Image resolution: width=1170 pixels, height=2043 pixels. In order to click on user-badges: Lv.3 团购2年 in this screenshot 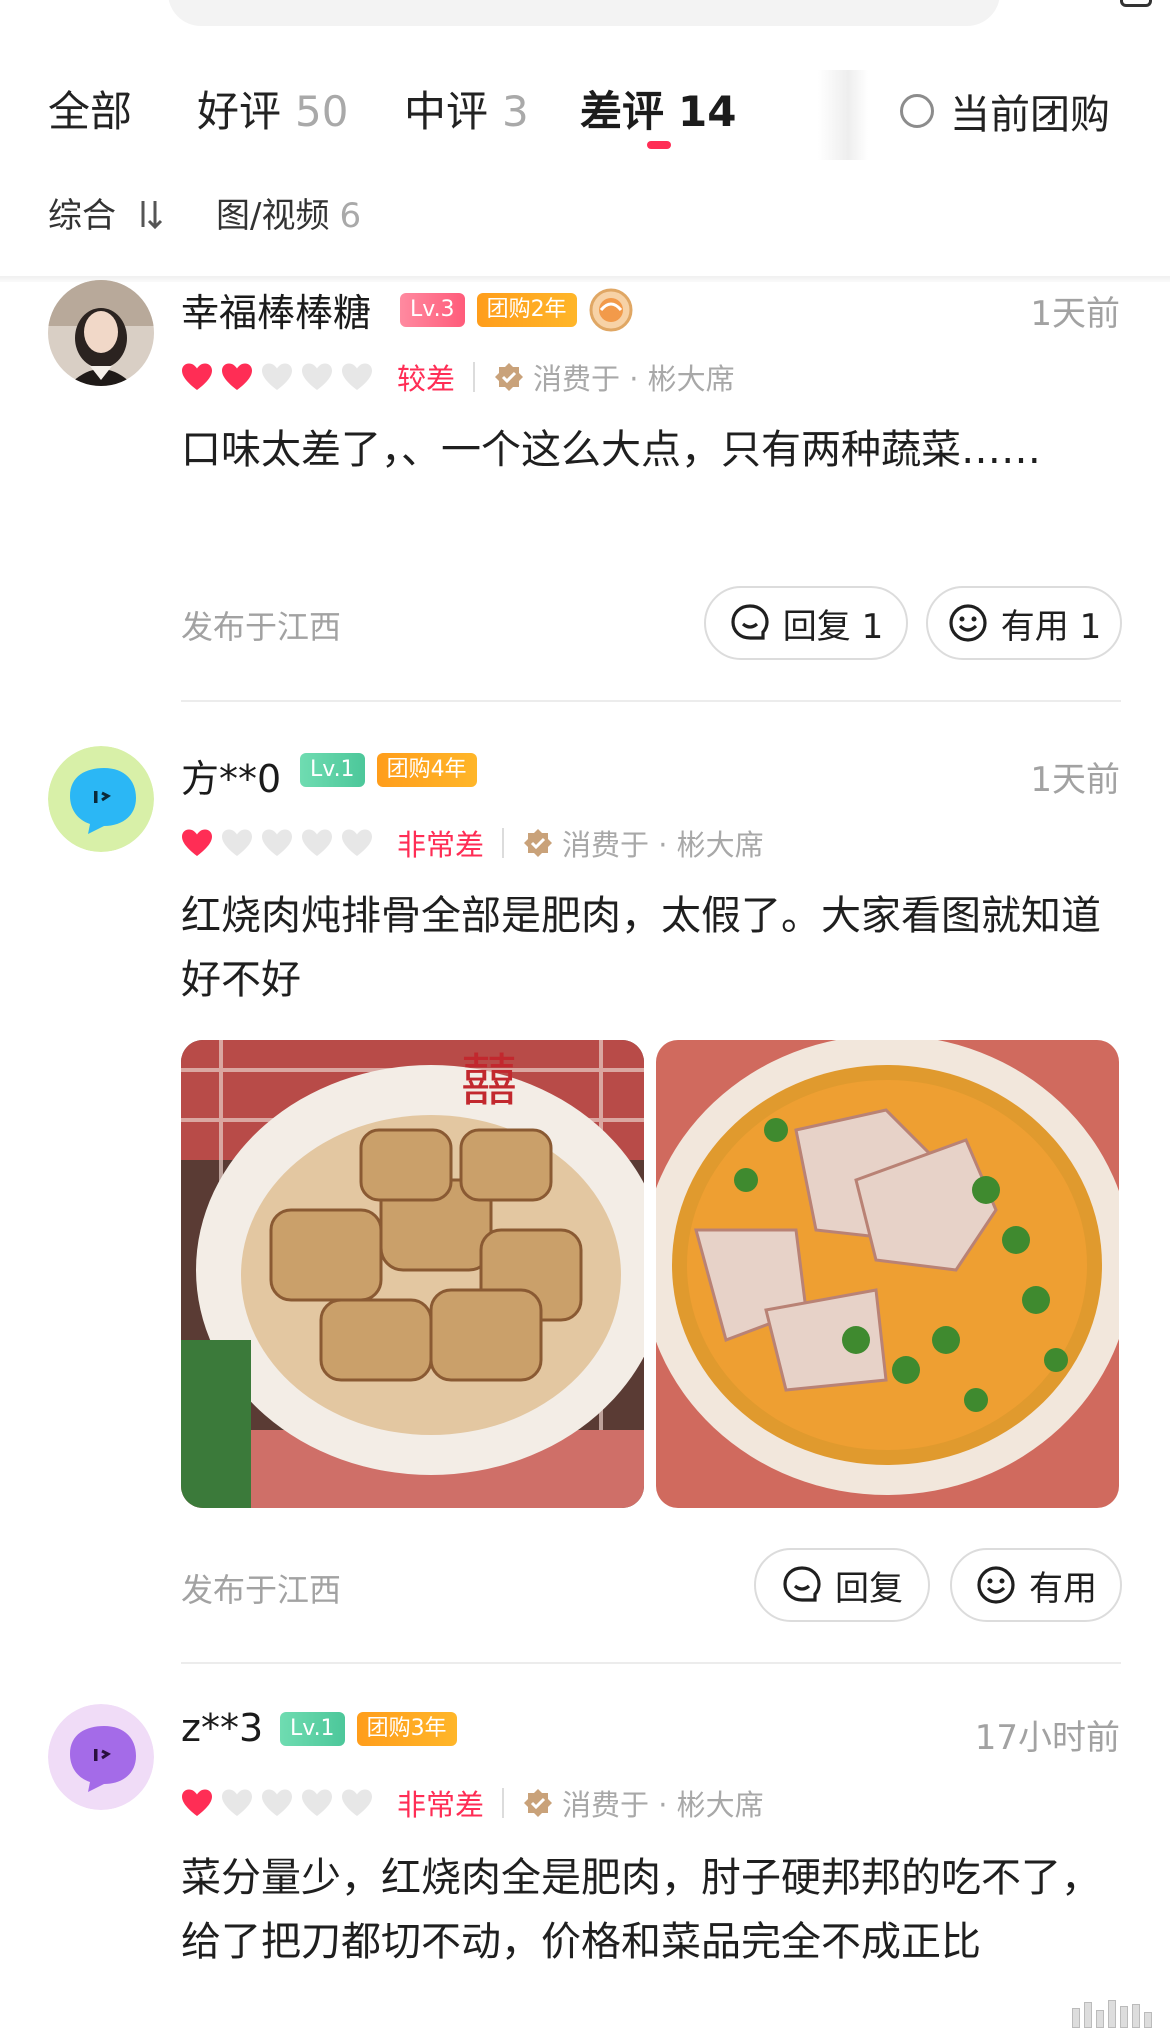, I will do `click(516, 310)`.